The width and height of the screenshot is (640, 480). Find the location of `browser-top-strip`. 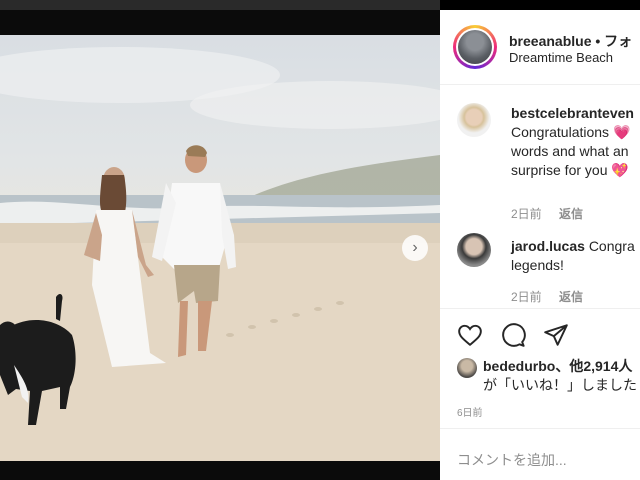

browser-top-strip is located at coordinates (220, 5).